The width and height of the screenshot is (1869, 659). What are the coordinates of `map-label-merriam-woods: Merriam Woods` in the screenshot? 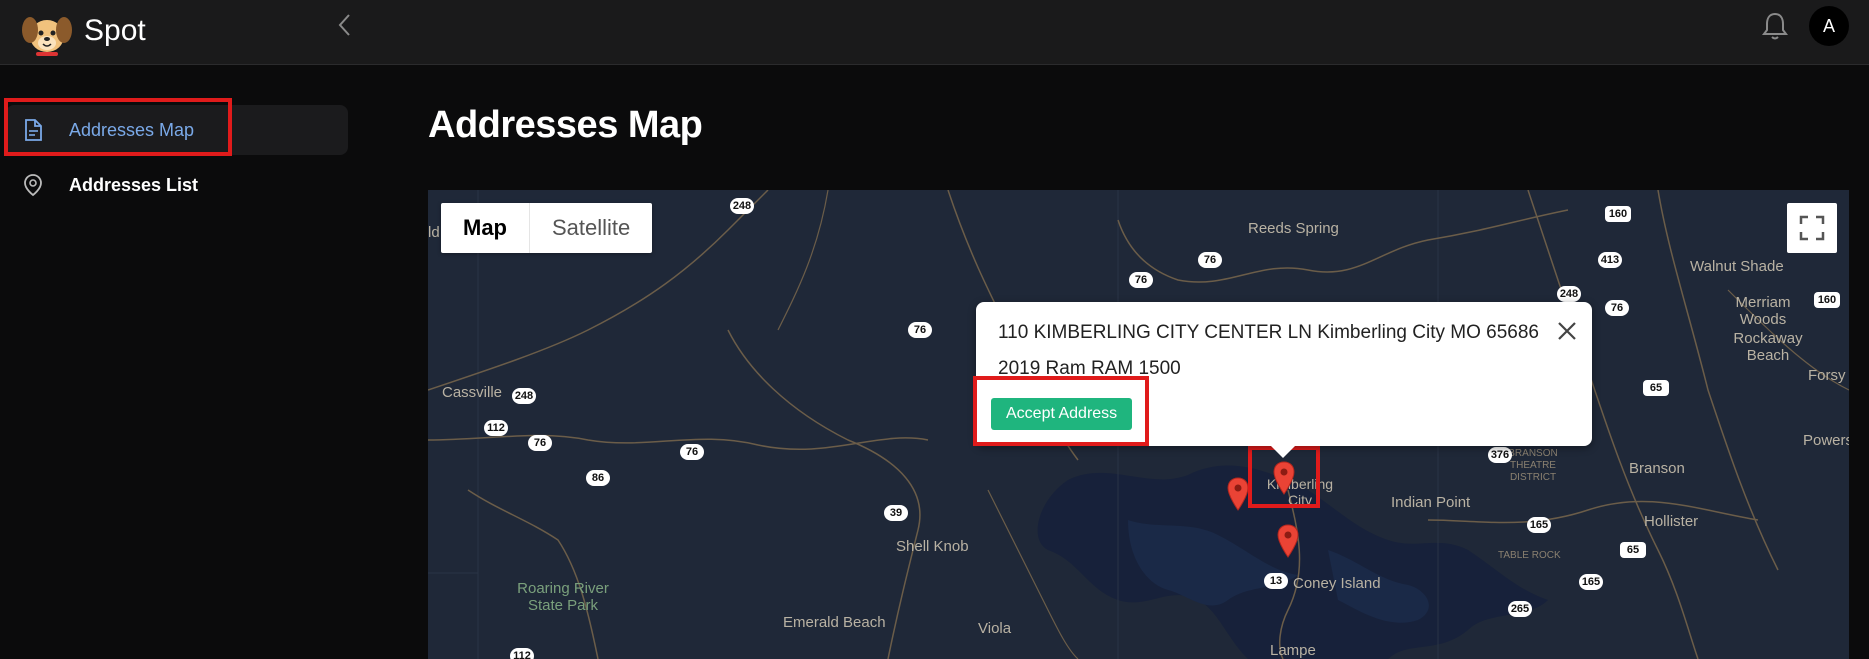 It's located at (1763, 311).